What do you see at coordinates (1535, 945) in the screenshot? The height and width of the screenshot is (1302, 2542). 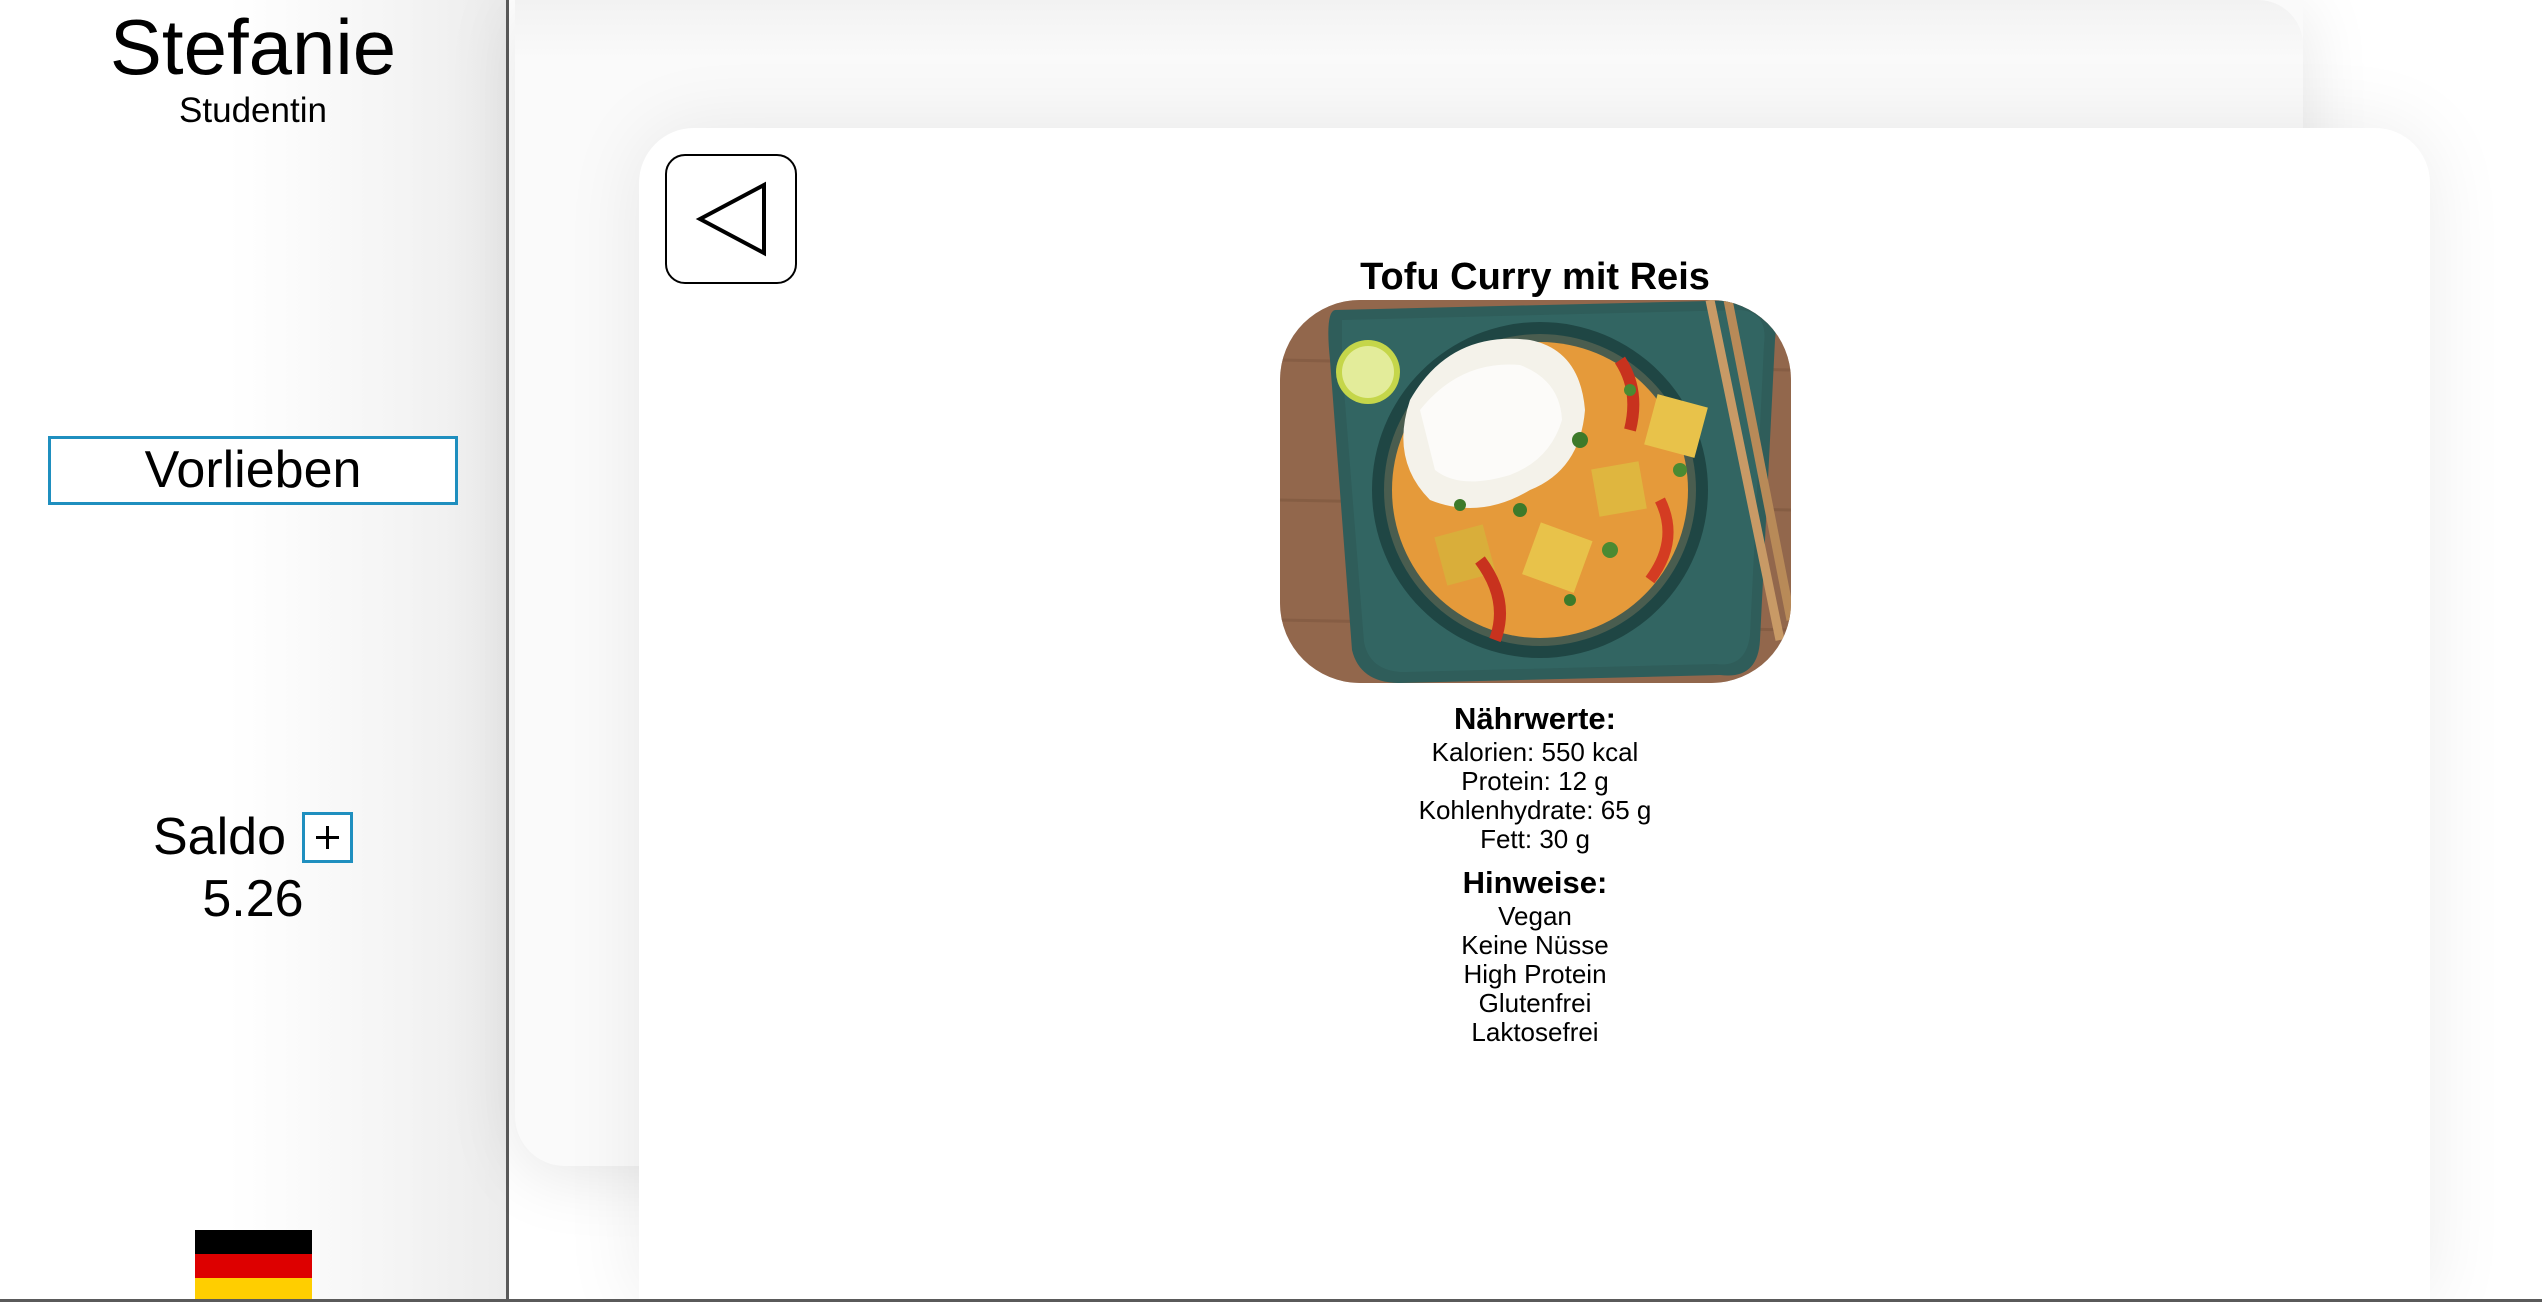 I see `note-item: Keine Nüsse` at bounding box center [1535, 945].